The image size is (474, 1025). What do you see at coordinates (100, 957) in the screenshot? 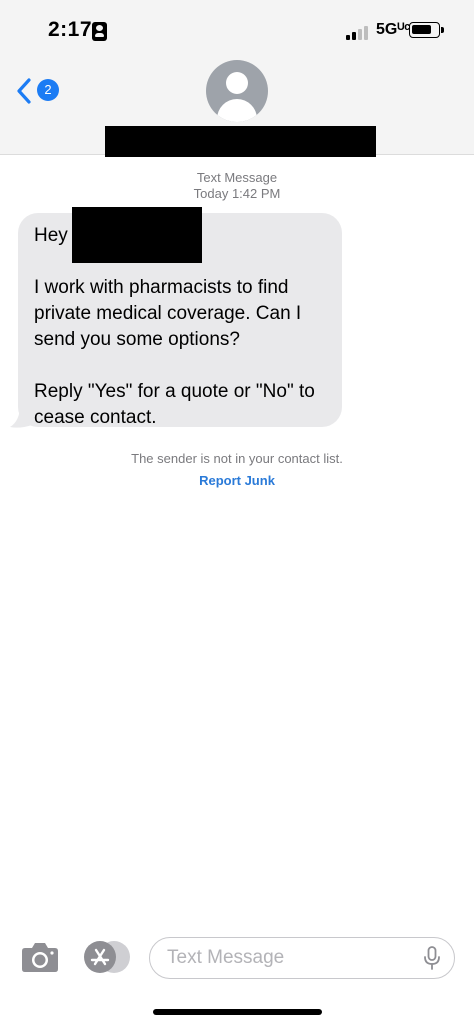
I see `app-store-icon` at bounding box center [100, 957].